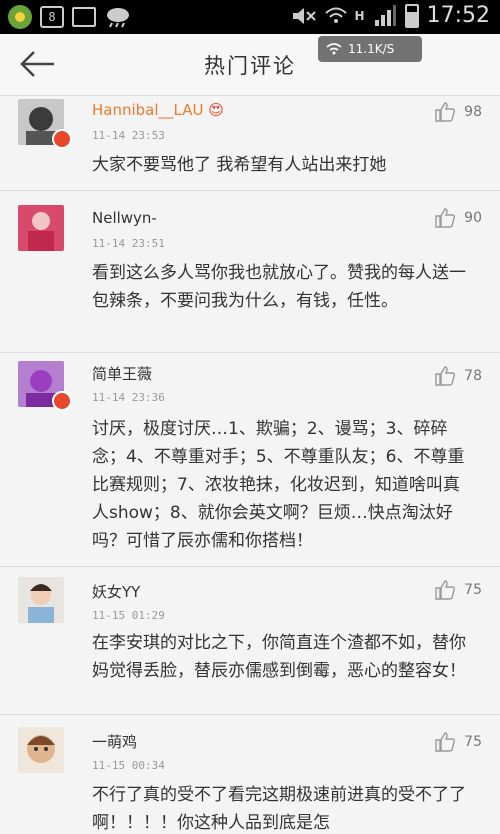  Describe the element at coordinates (148, 110) in the screenshot. I see `comment-author-name: Hannibal__LAU` at that location.